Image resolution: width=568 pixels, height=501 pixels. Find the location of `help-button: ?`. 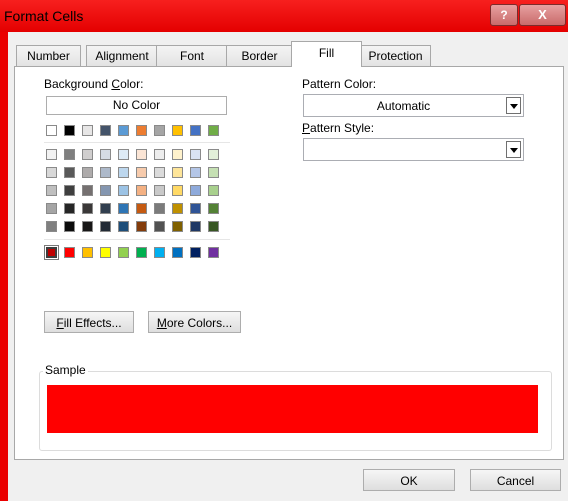

help-button: ? is located at coordinates (504, 15).